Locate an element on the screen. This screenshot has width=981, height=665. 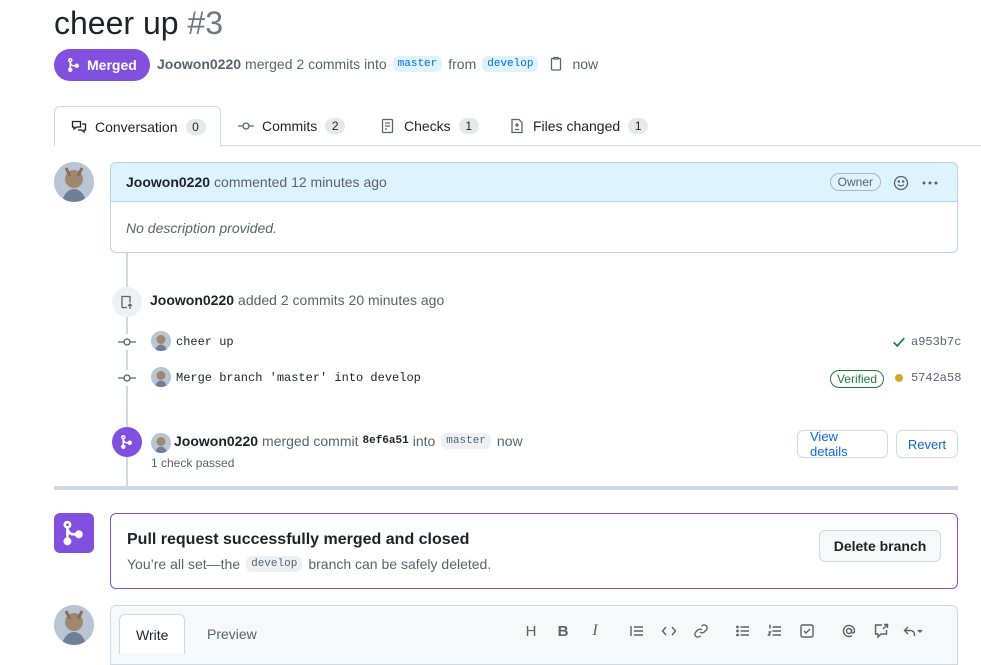
commit-sha: a953b7c is located at coordinates (936, 342).